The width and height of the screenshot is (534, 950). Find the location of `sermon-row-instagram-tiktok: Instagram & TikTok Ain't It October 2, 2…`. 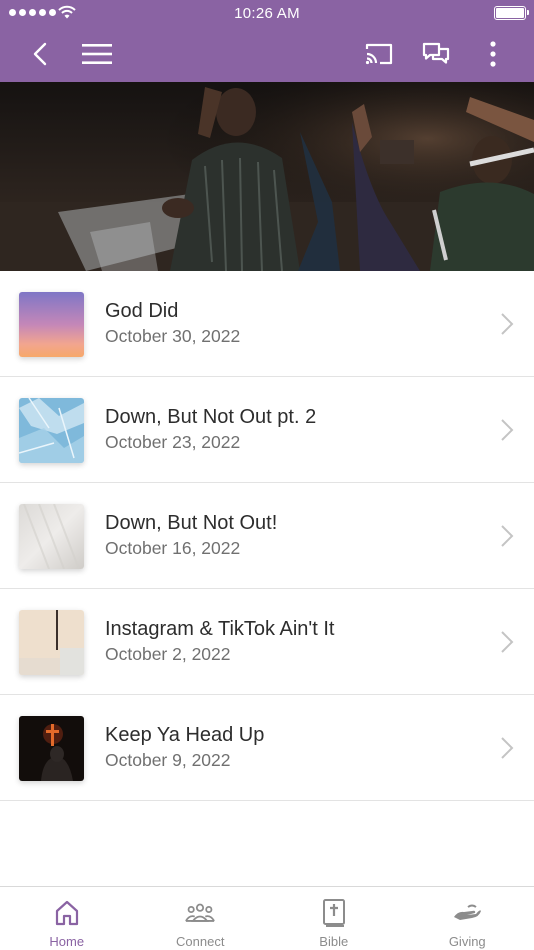

sermon-row-instagram-tiktok: Instagram & TikTok Ain't It October 2, 2… is located at coordinates (267, 642).